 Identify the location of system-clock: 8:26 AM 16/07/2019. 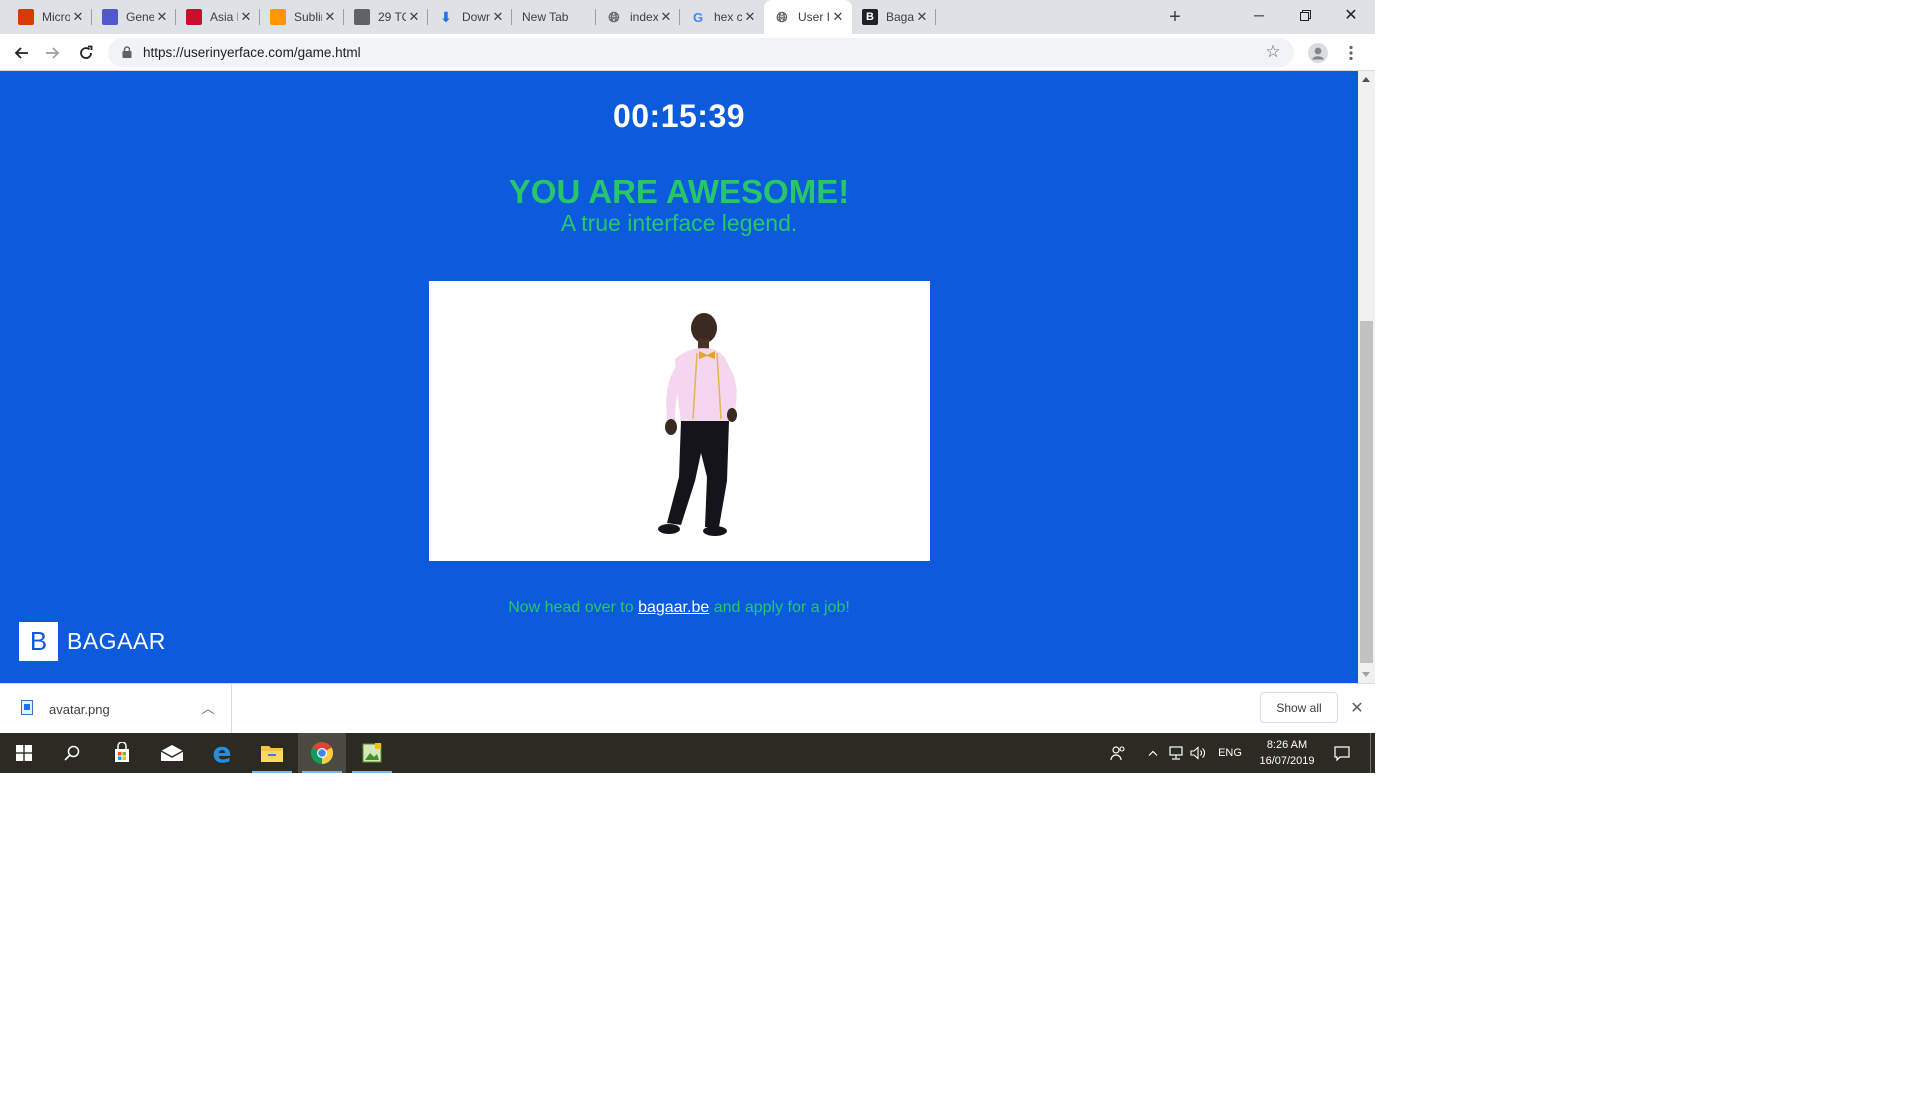
(1287, 753).